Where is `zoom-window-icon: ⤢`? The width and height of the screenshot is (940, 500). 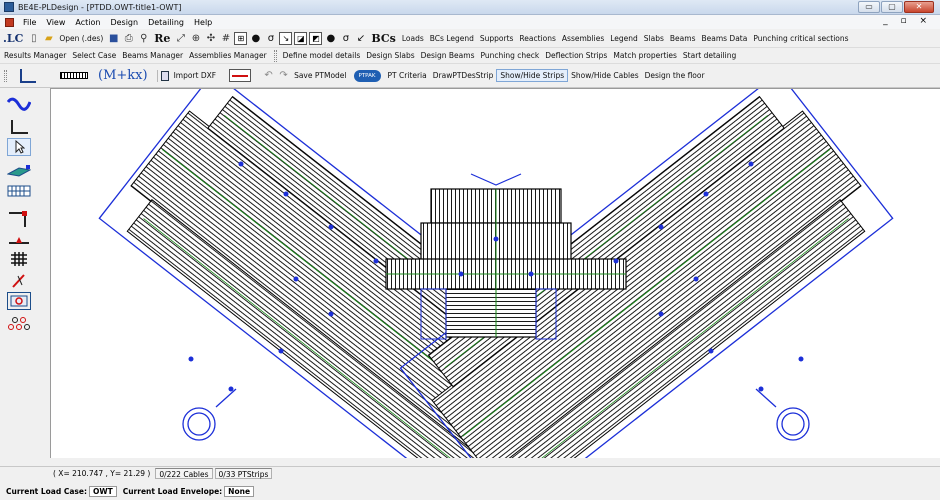 zoom-window-icon: ⤢ is located at coordinates (180, 38).